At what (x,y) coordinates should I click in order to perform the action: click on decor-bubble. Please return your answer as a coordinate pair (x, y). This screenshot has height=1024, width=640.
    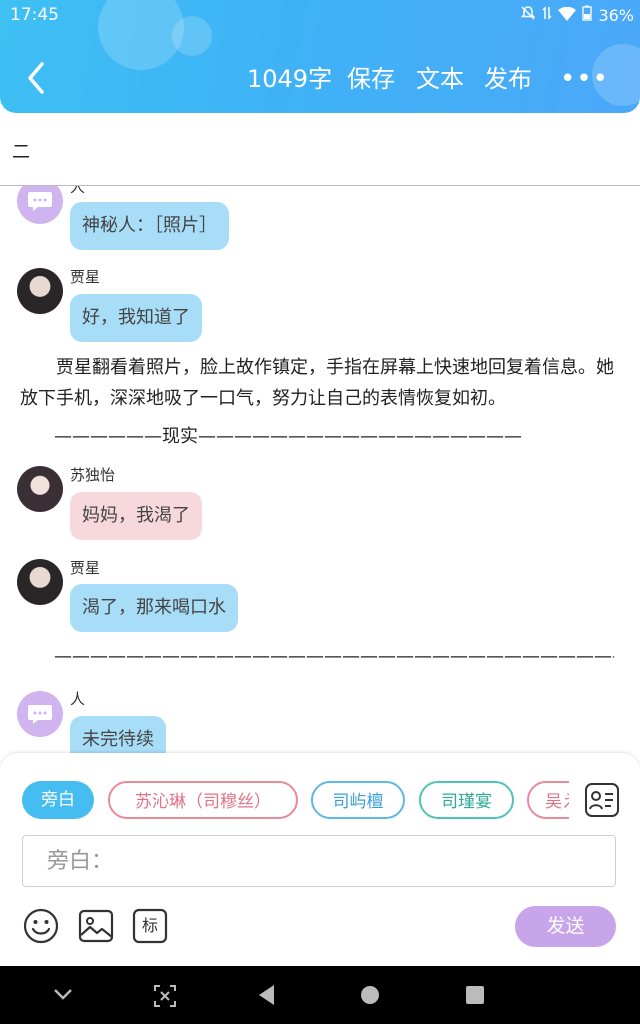
    Looking at the image, I should click on (192, 36).